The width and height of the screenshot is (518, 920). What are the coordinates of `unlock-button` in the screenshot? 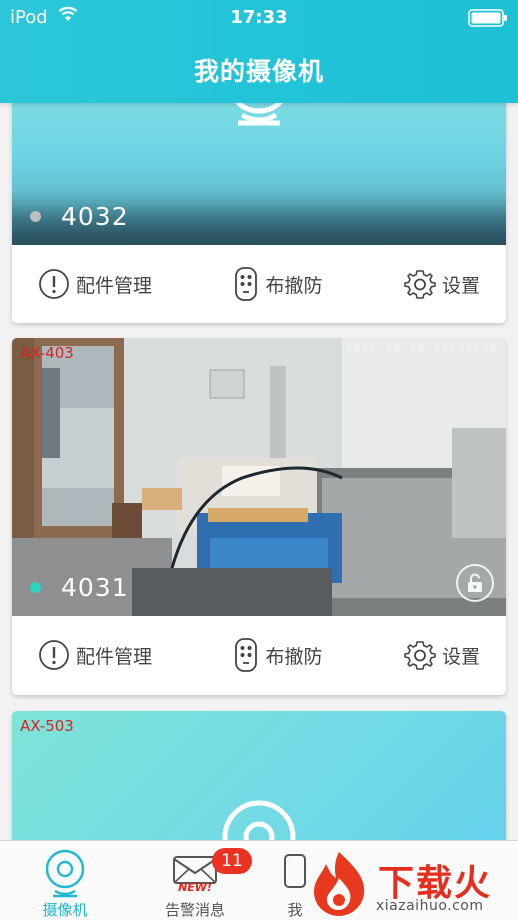 It's located at (475, 583).